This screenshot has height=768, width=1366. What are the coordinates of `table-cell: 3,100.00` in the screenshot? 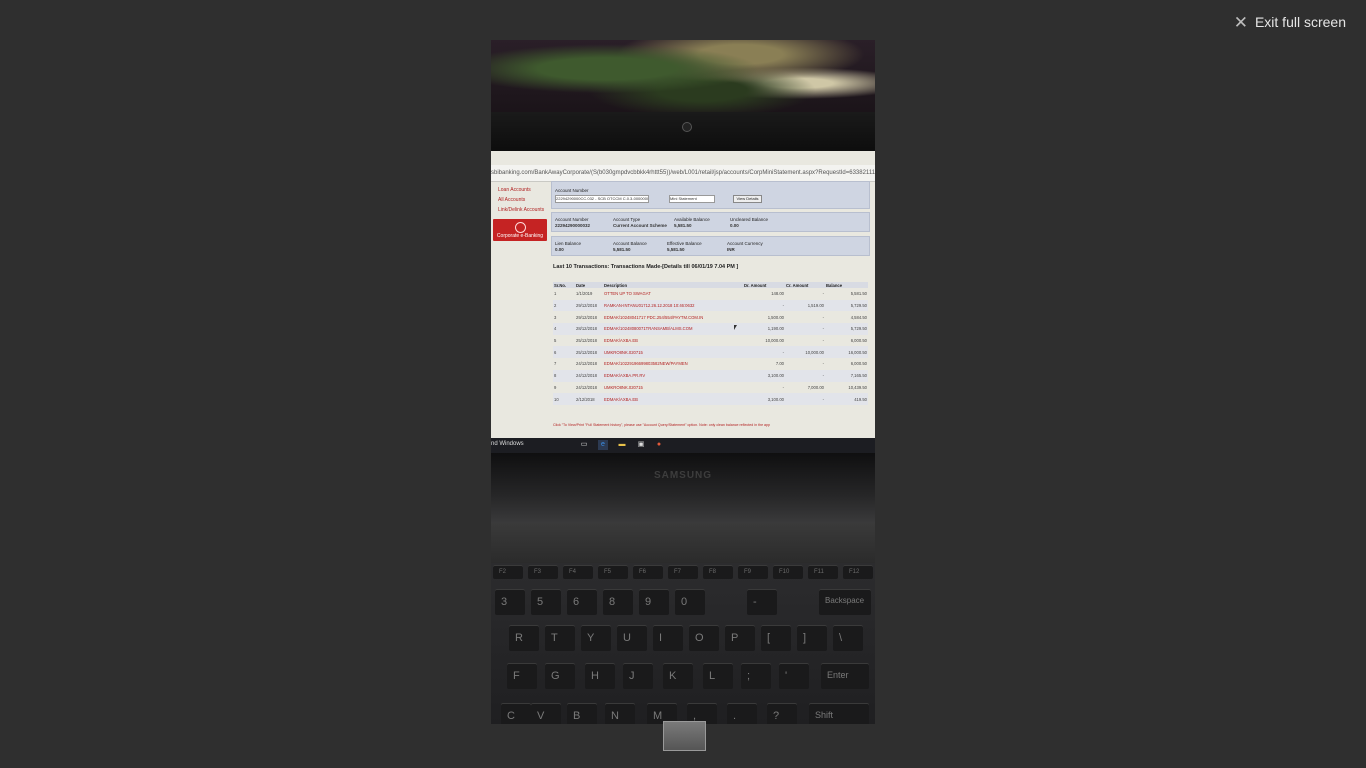 It's located at (764, 375).